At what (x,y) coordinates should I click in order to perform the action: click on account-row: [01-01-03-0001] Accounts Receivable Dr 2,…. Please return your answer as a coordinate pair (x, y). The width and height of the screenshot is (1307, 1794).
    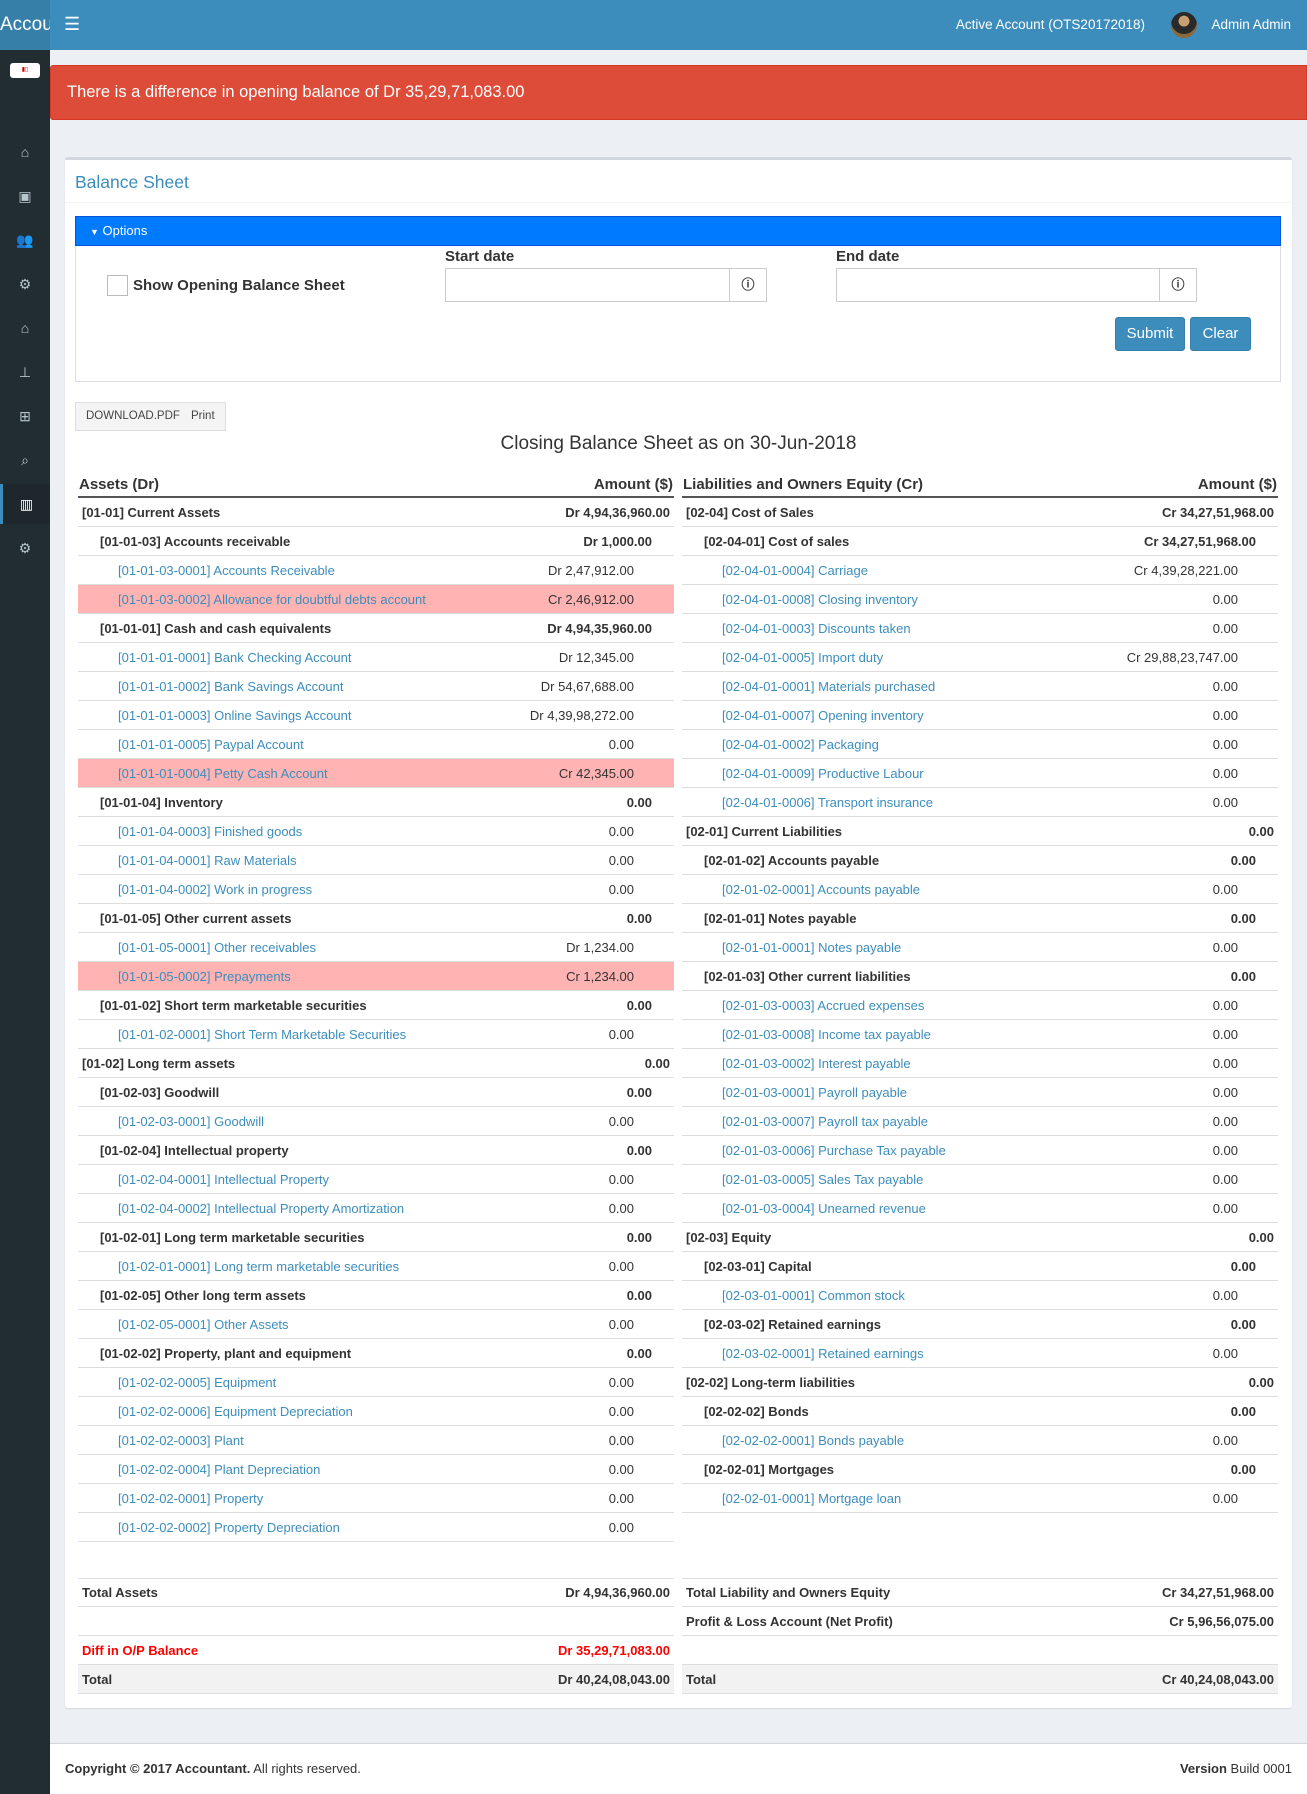
    Looking at the image, I should click on (376, 570).